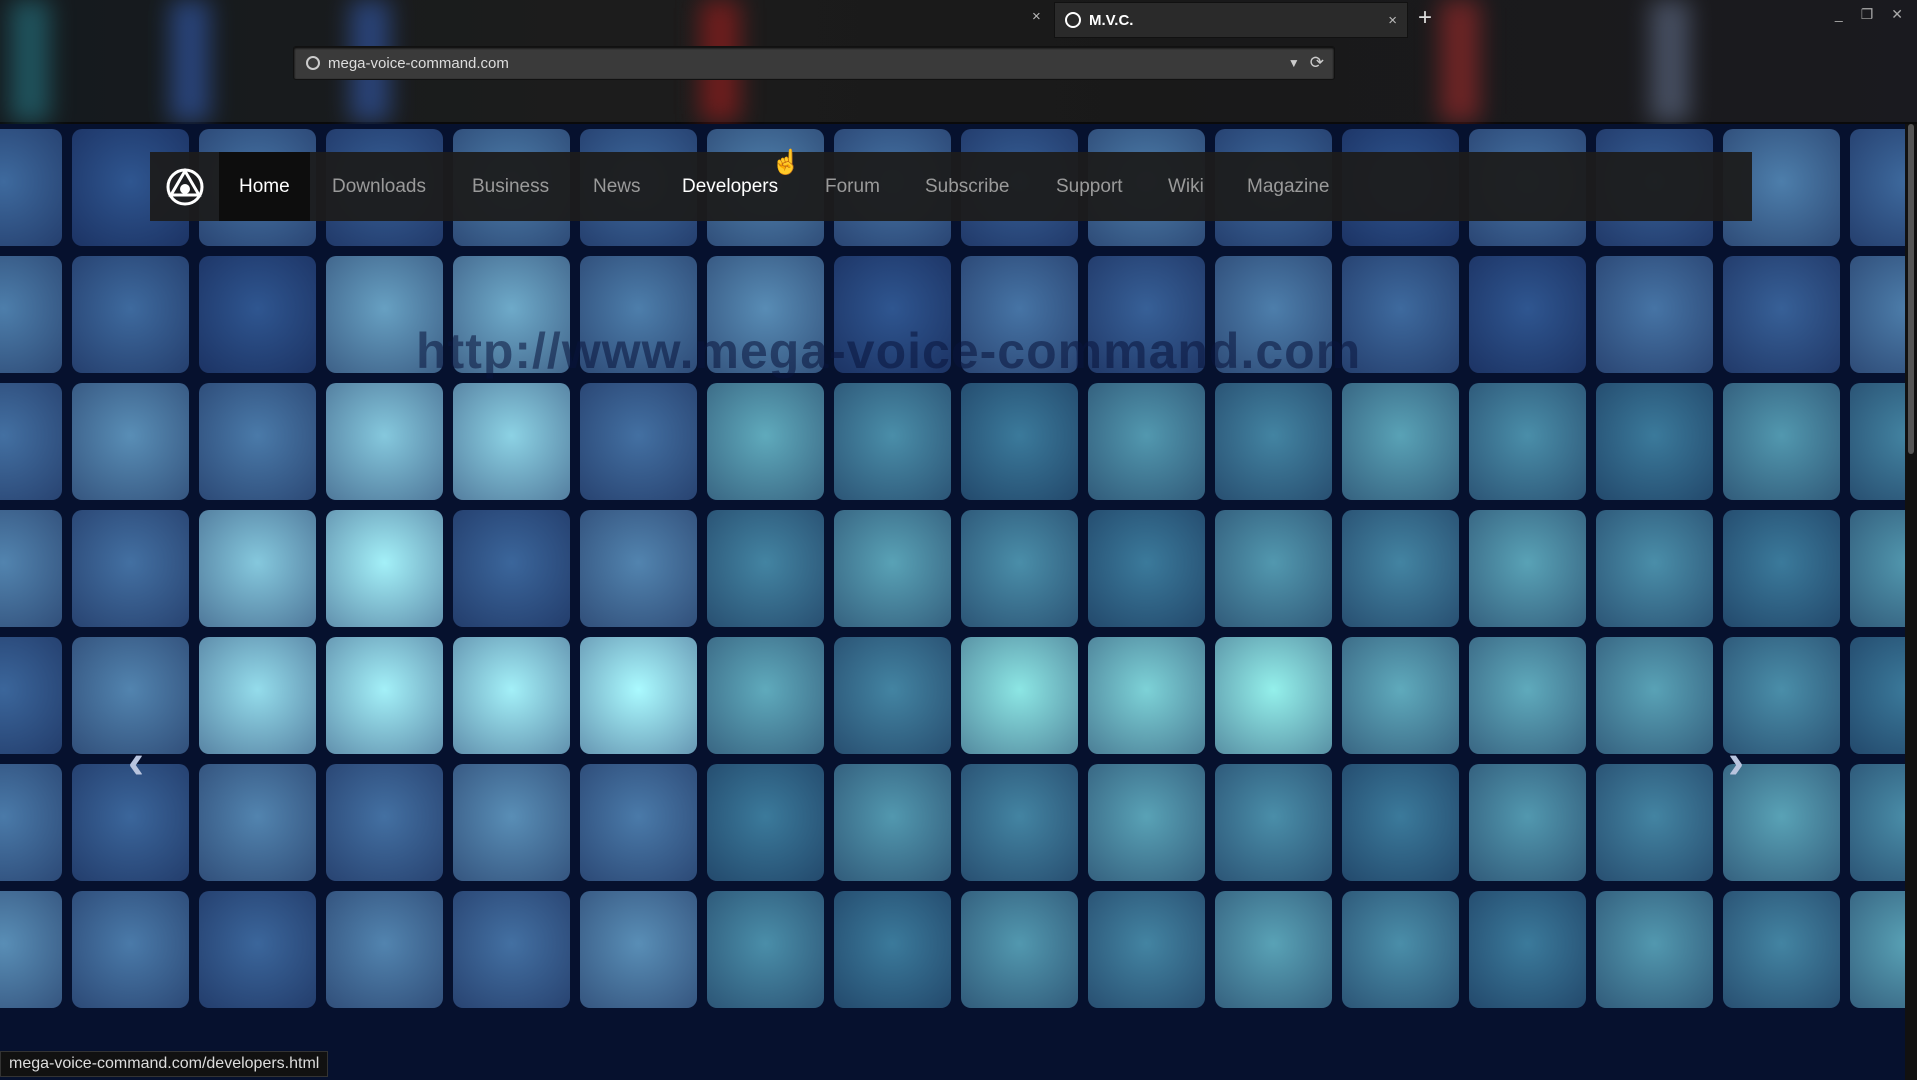  Describe the element at coordinates (1425, 18) in the screenshot. I see `new-tab-button: +` at that location.